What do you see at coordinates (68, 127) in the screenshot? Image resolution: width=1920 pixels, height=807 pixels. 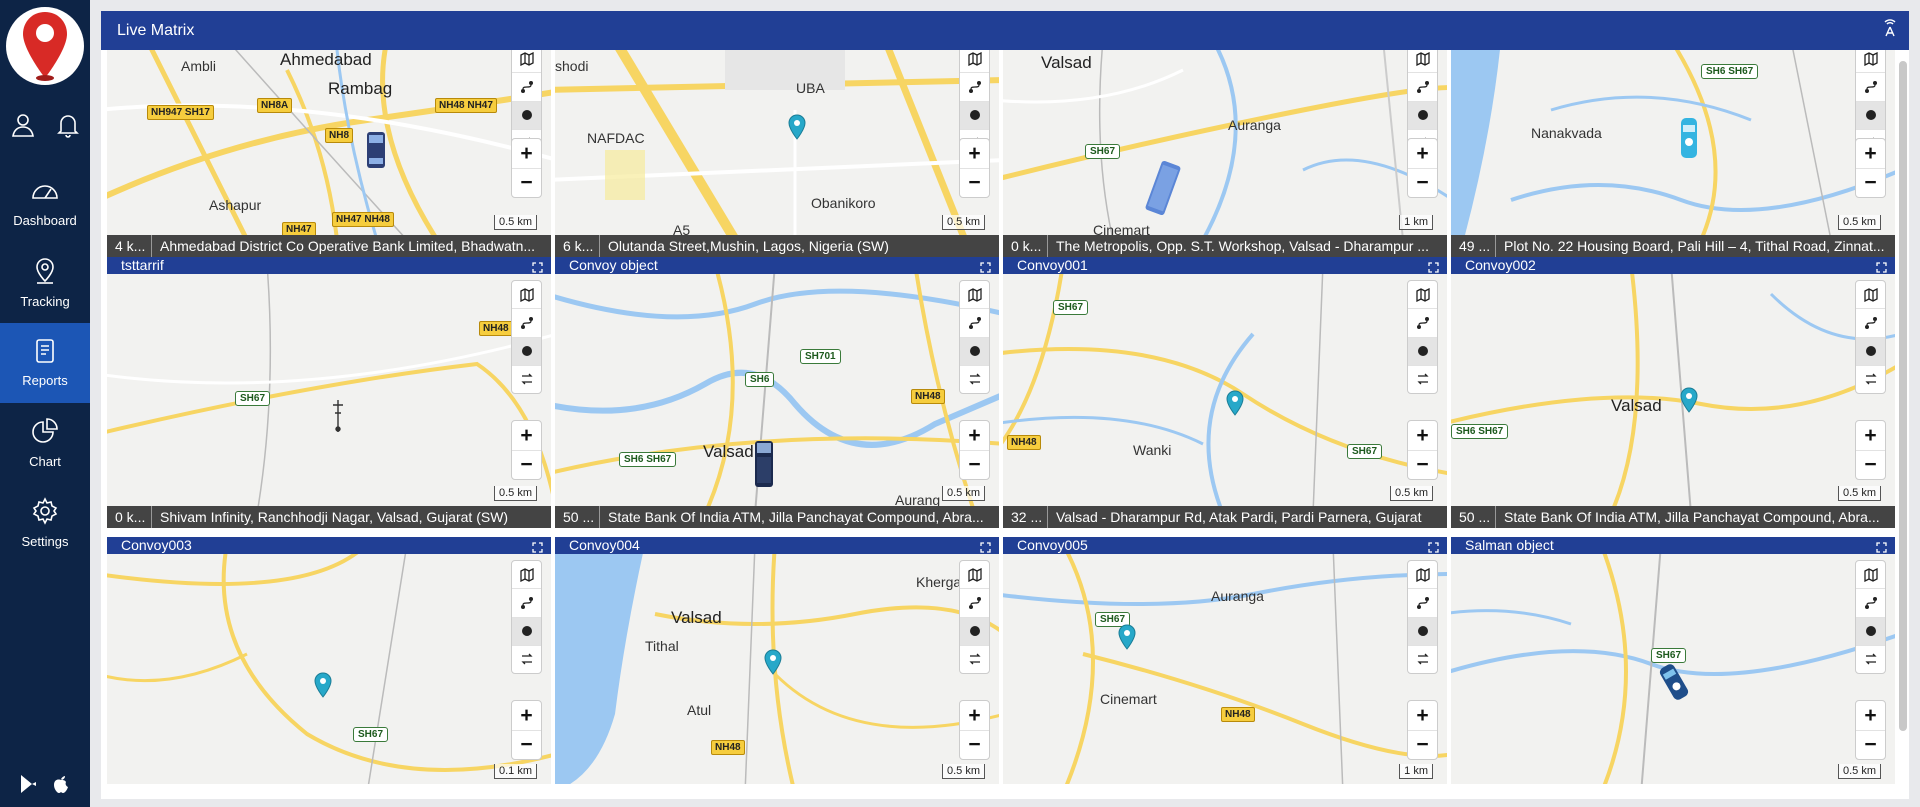 I see `bell-icon` at bounding box center [68, 127].